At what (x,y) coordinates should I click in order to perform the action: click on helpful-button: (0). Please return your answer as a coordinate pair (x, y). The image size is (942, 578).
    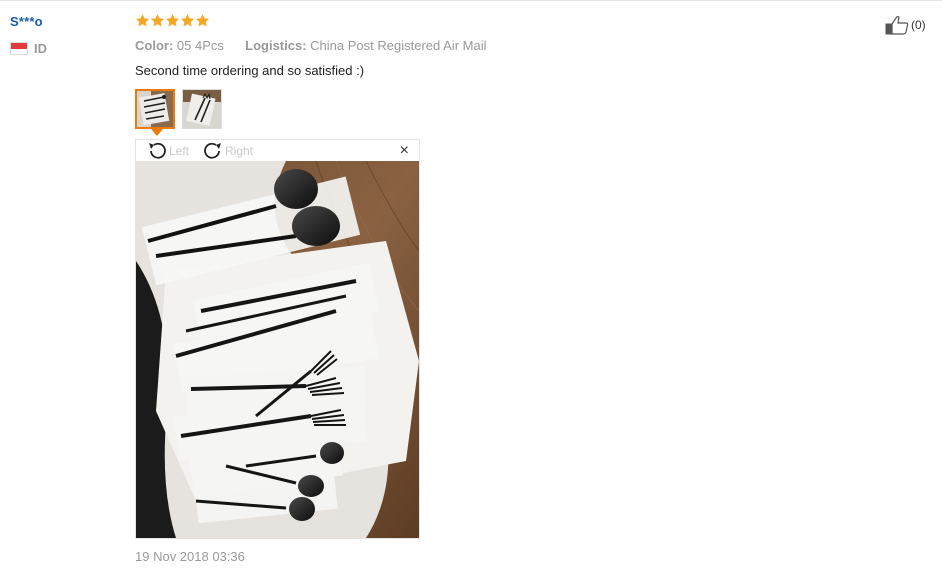
    Looking at the image, I should click on (905, 25).